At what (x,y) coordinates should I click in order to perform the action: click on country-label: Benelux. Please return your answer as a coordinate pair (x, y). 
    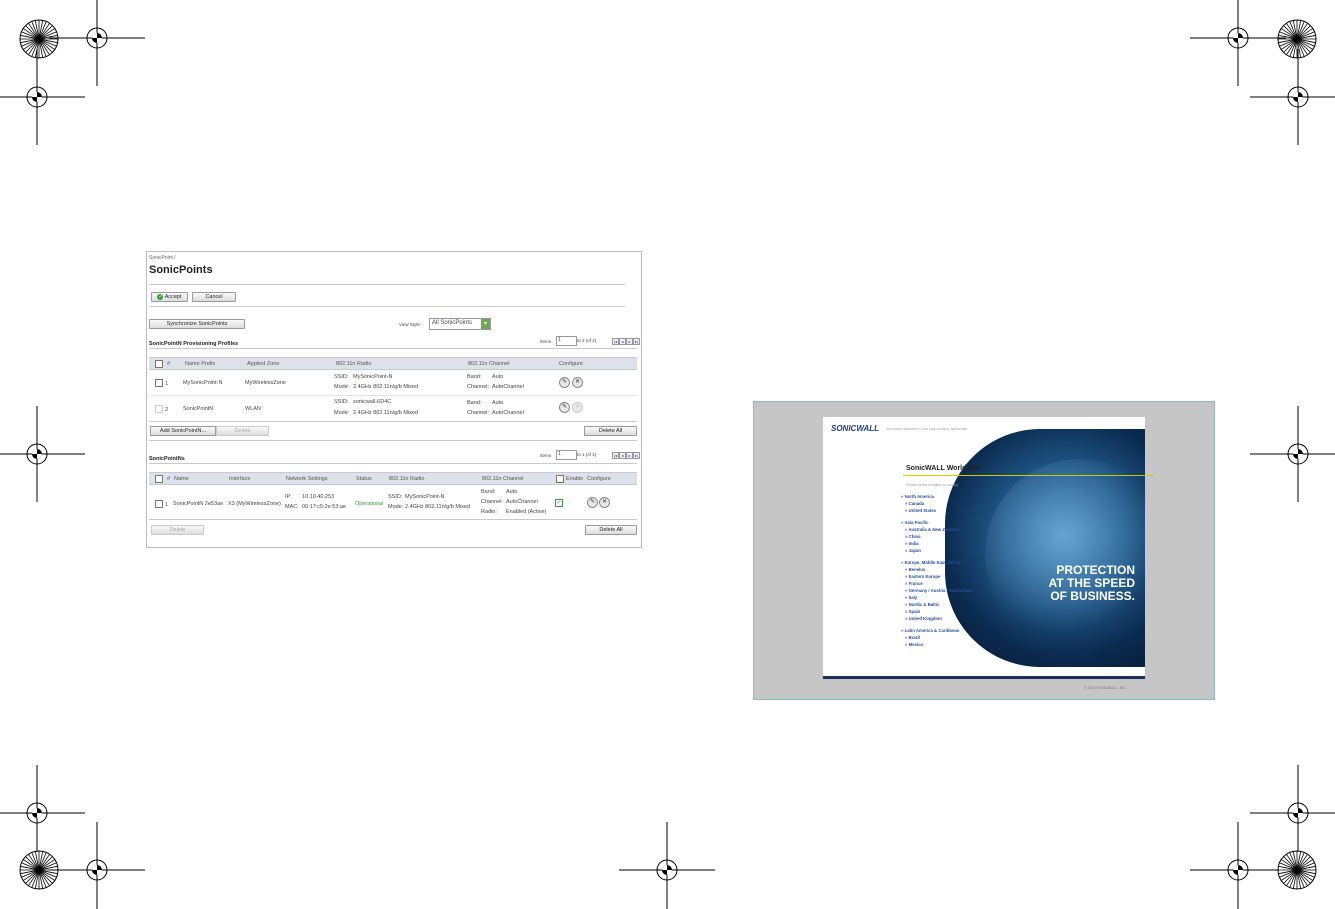
    Looking at the image, I should click on (917, 569).